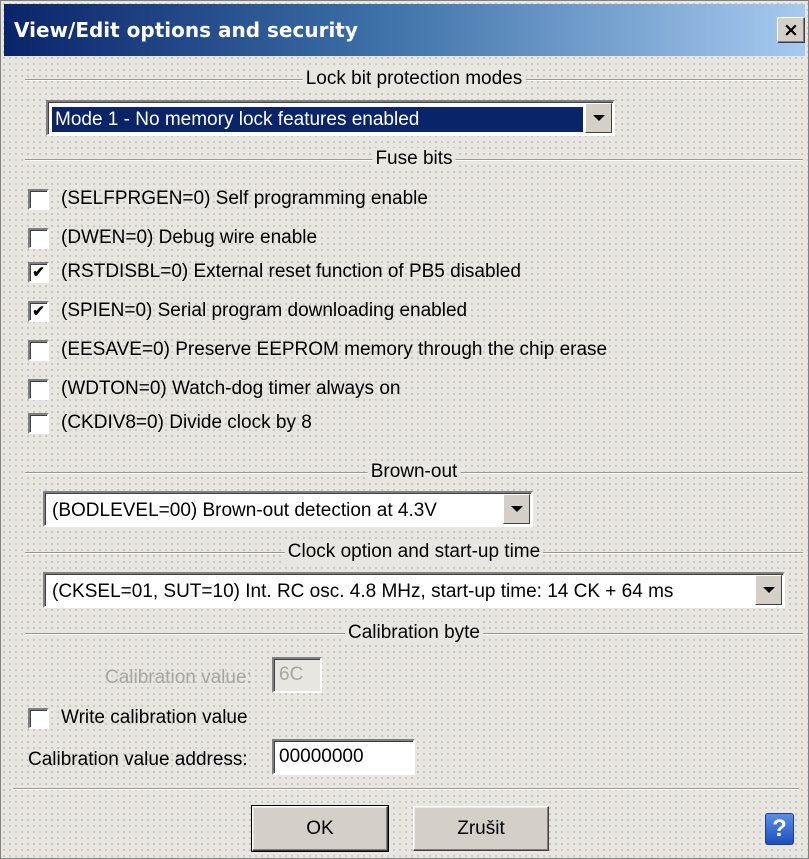 This screenshot has height=859, width=809. I want to click on calibration-section: Calibration byte, so click(414, 634).